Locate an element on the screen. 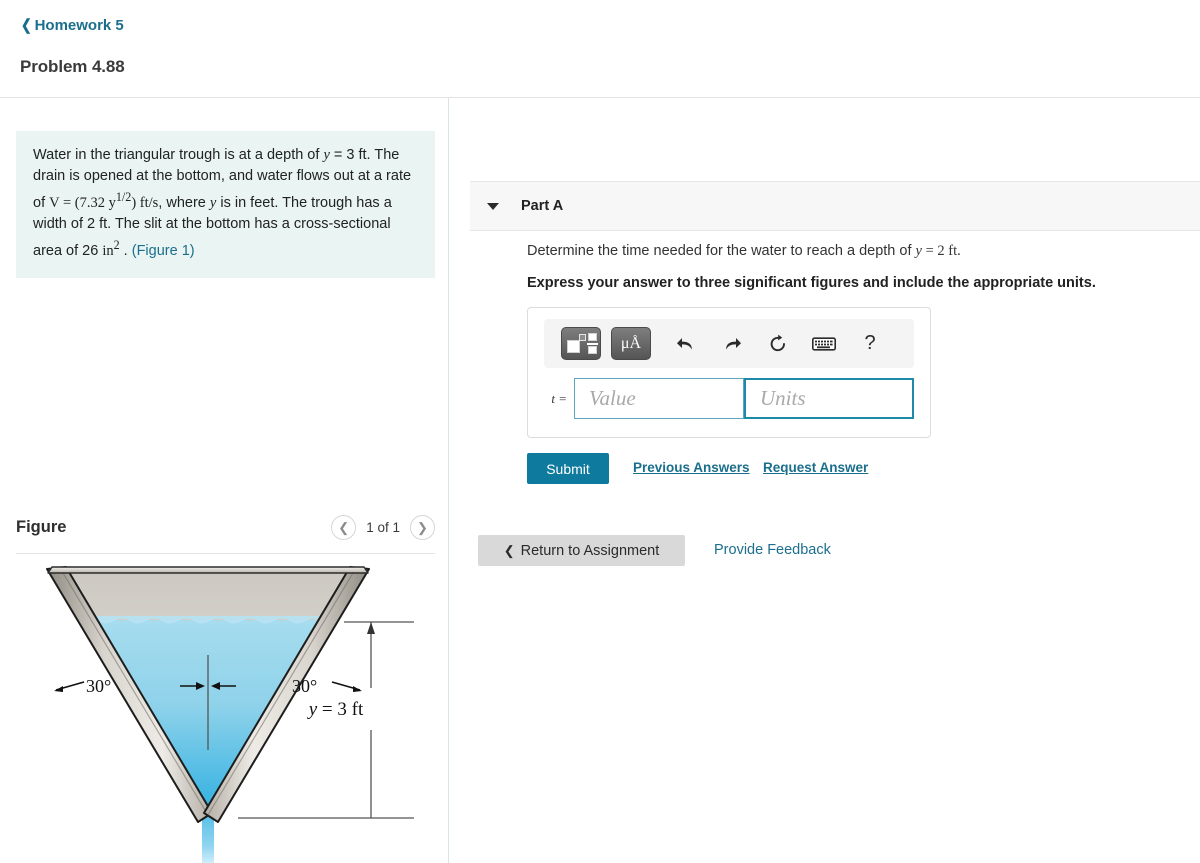 The image size is (1200, 863). redo-arrow-icon is located at coordinates (733, 343).